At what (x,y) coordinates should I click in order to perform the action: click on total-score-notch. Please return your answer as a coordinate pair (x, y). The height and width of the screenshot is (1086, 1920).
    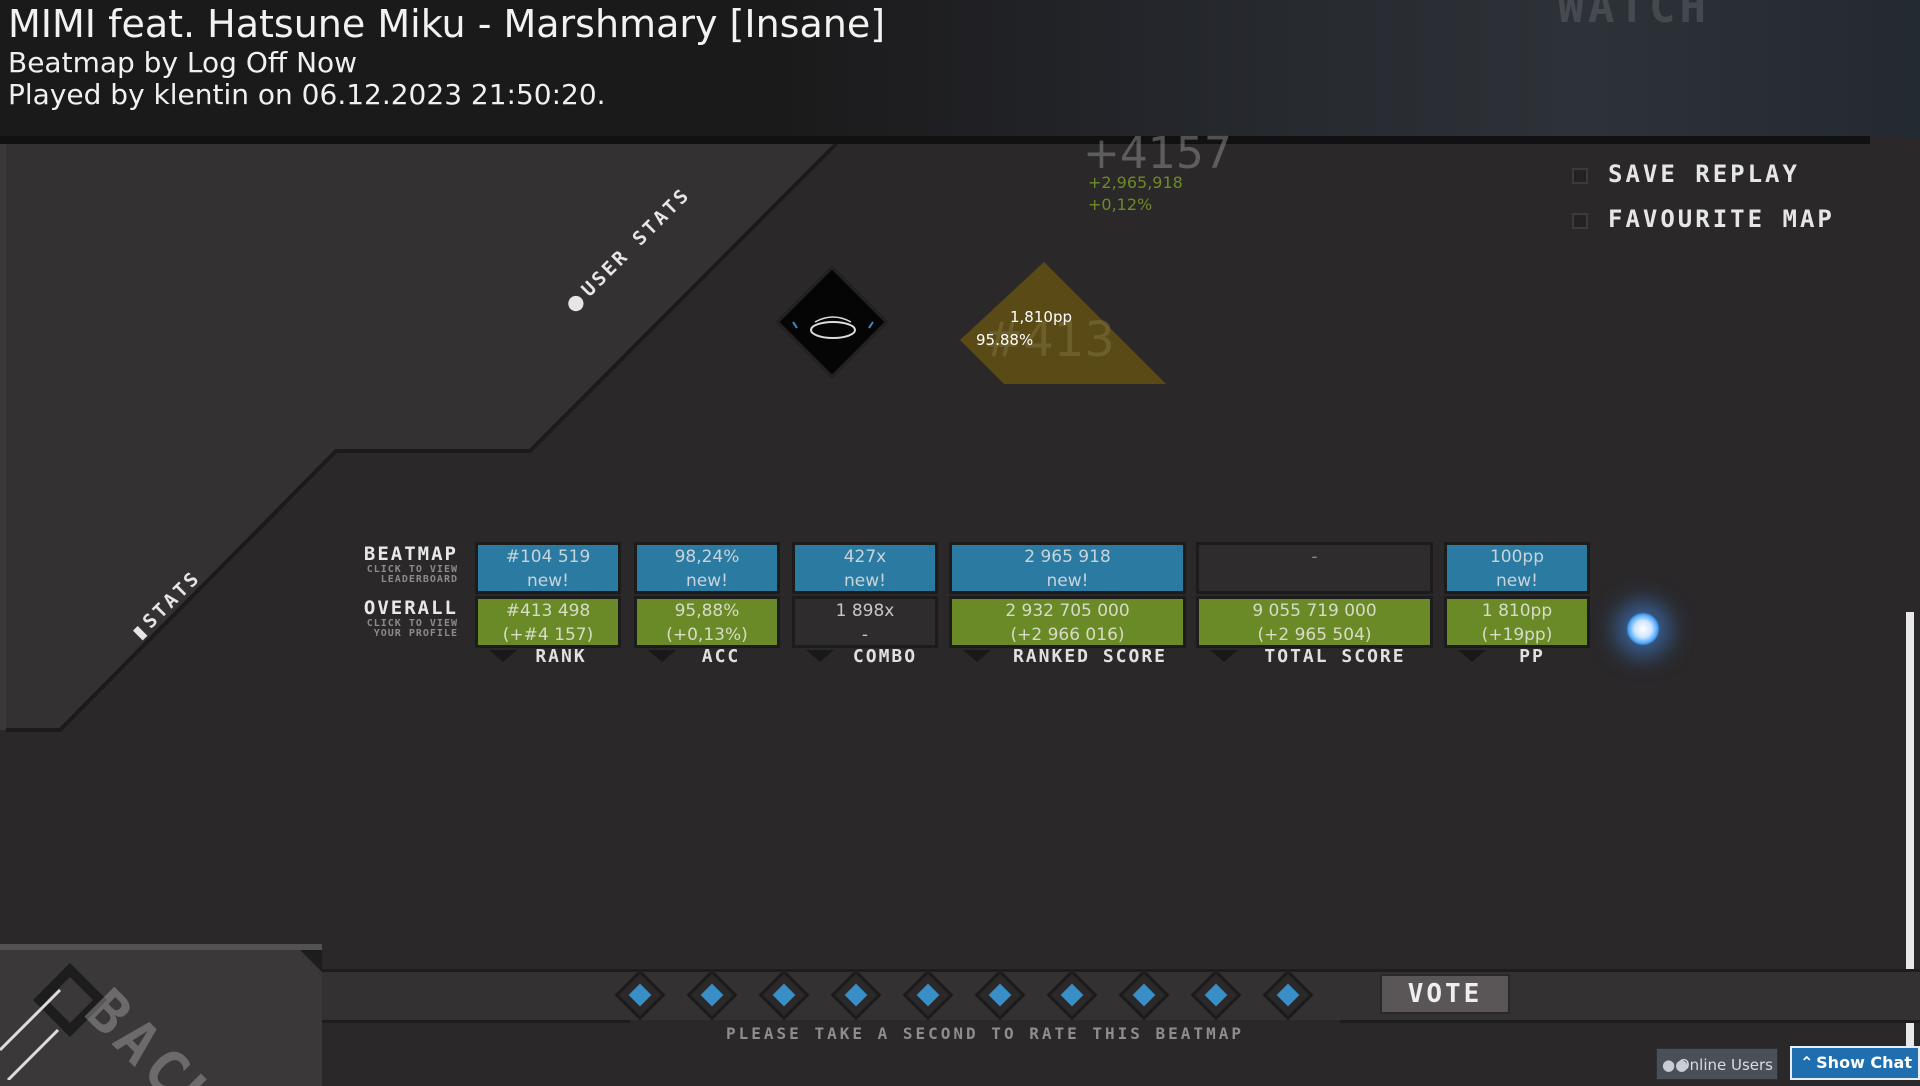
    Looking at the image, I should click on (1224, 656).